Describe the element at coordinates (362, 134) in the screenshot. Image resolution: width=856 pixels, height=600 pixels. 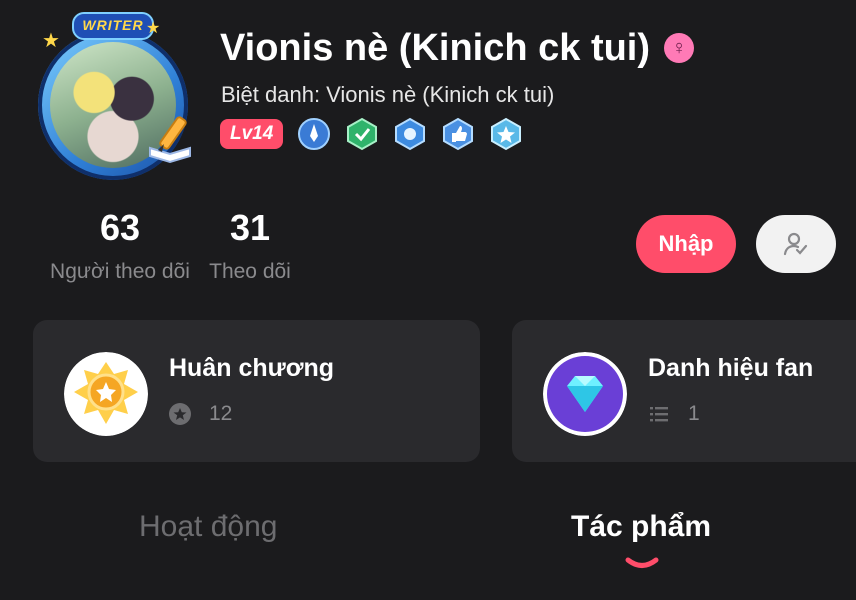
I see `green-medal-icon` at that location.